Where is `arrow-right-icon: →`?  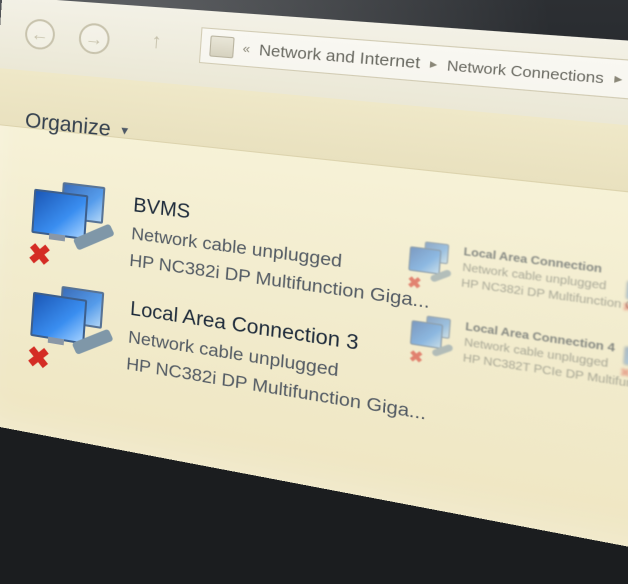
arrow-right-icon: → is located at coordinates (94, 38).